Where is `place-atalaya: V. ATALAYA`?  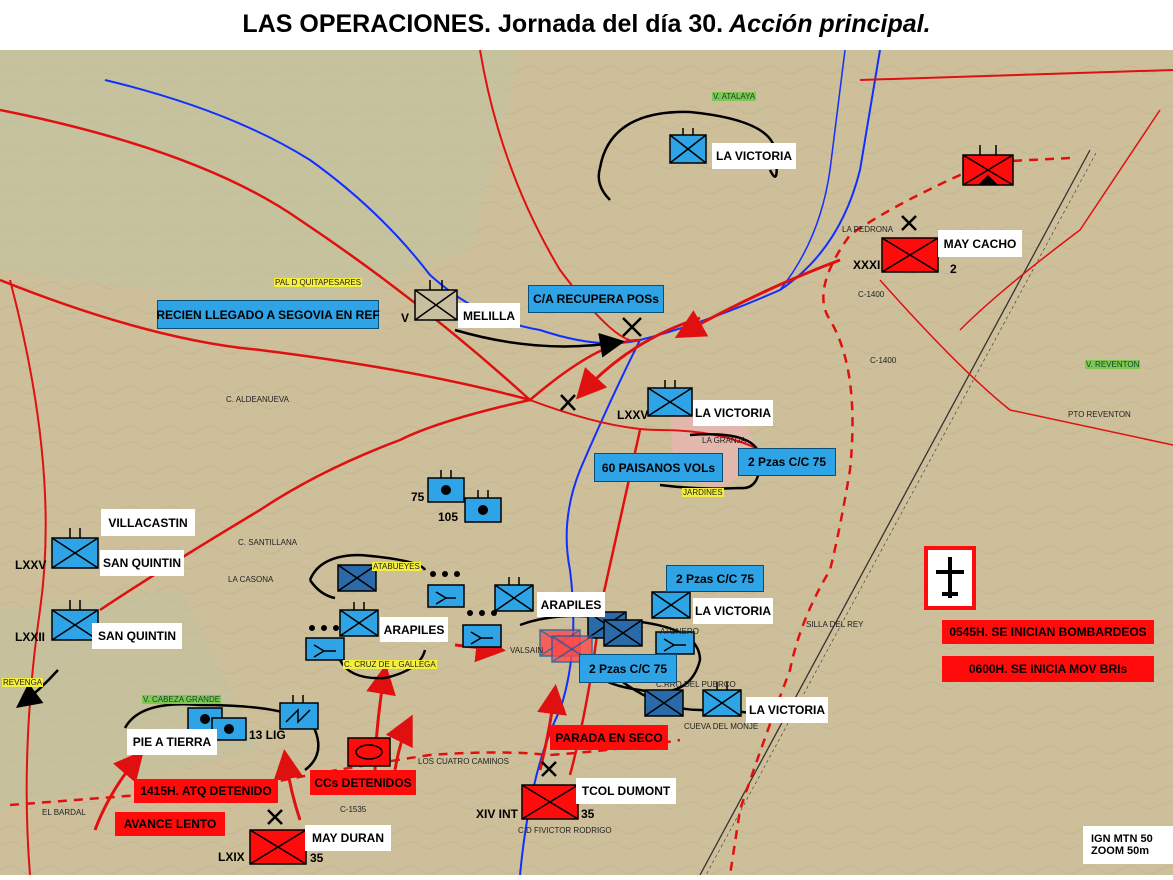
place-atalaya: V. ATALAYA is located at coordinates (734, 96).